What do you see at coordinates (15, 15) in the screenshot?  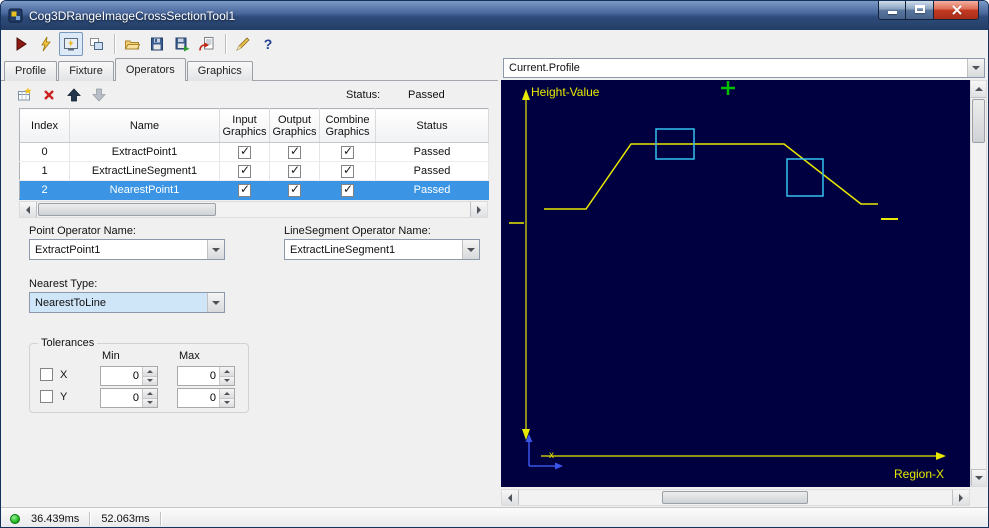 I see `window-icon` at bounding box center [15, 15].